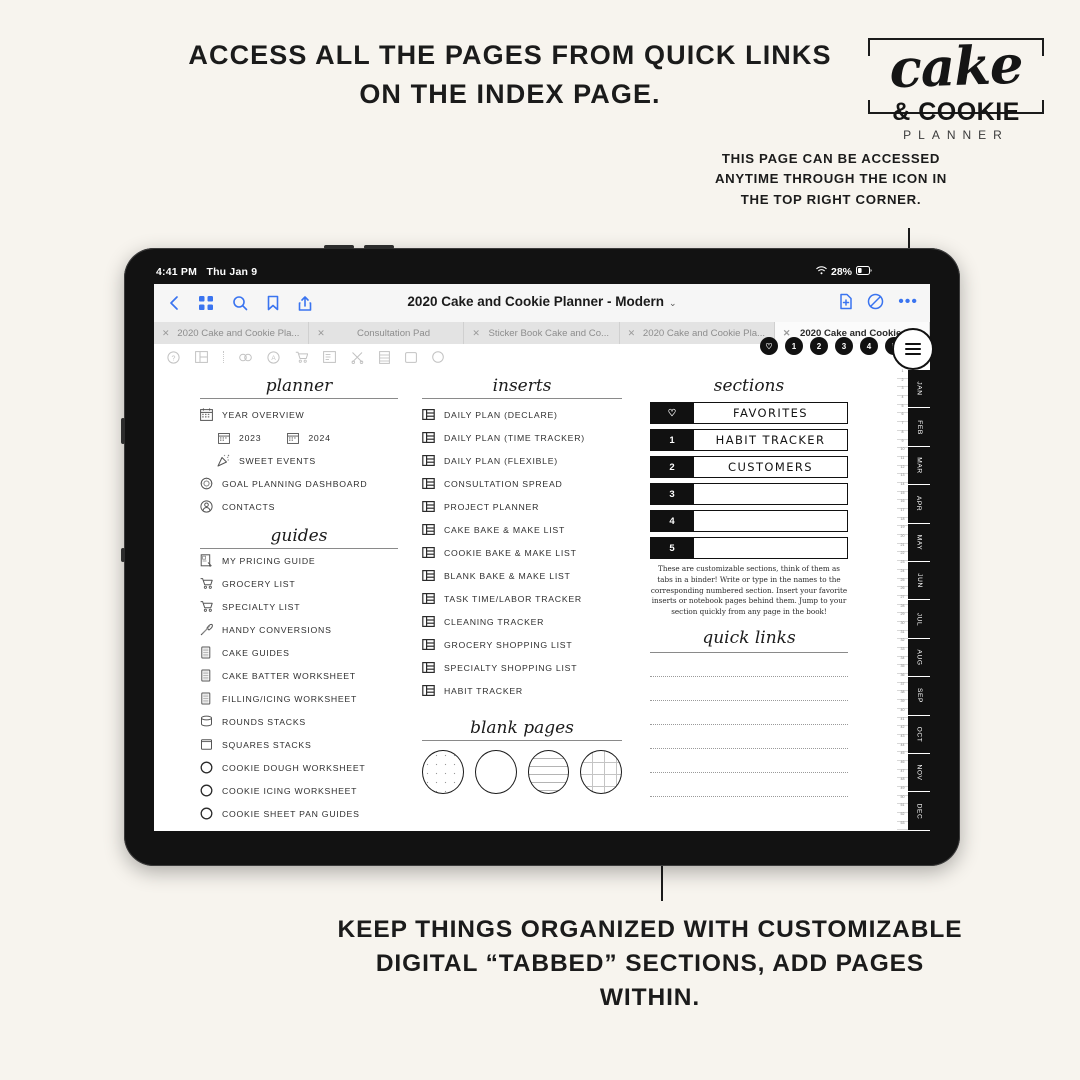 The image size is (1080, 1080). Describe the element at coordinates (201, 357) in the screenshot. I see `layout-icon` at that location.